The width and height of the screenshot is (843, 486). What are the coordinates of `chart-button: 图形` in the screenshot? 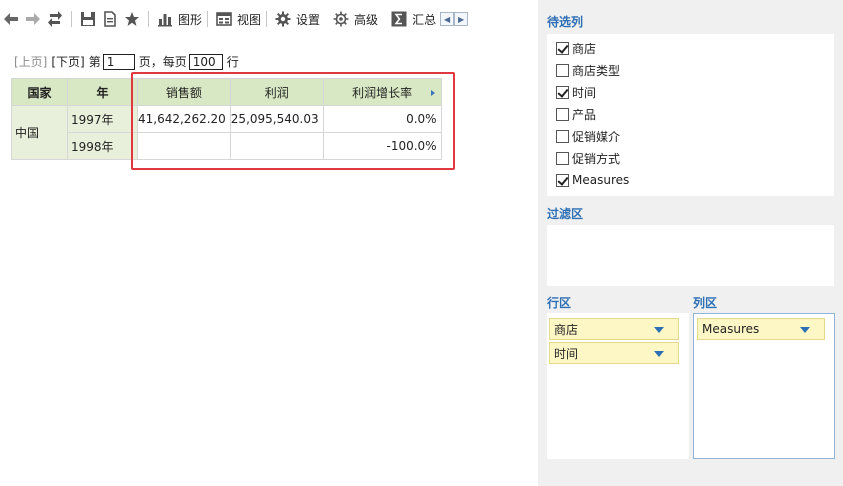 It's located at (178, 19).